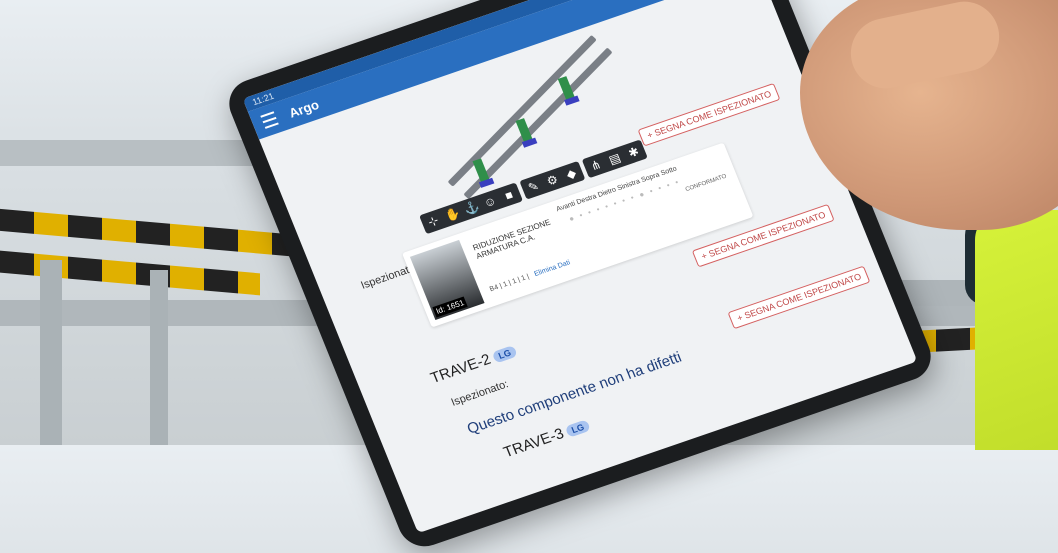  I want to click on hand-icon: ✋, so click(452, 215).